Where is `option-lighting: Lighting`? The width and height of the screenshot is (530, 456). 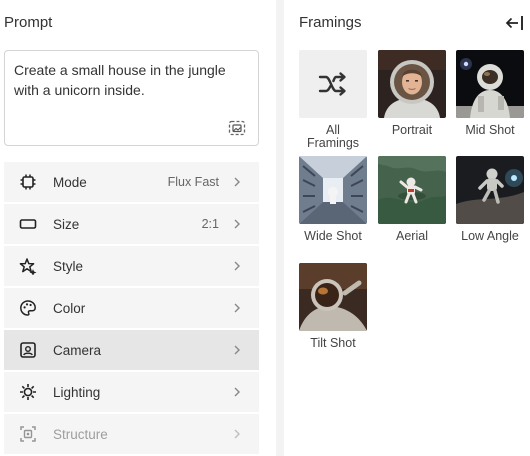 option-lighting: Lighting is located at coordinates (131, 392).